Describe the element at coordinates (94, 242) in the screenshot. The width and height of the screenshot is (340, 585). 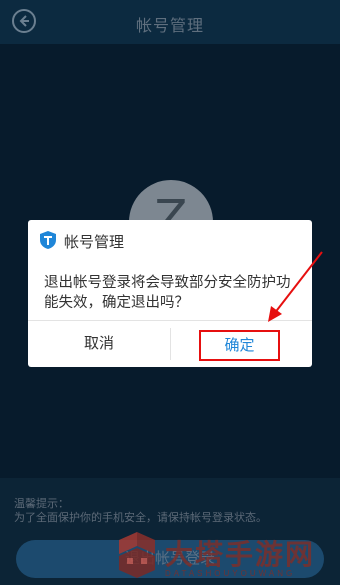
I see `dialog-title: 帐号管理` at that location.